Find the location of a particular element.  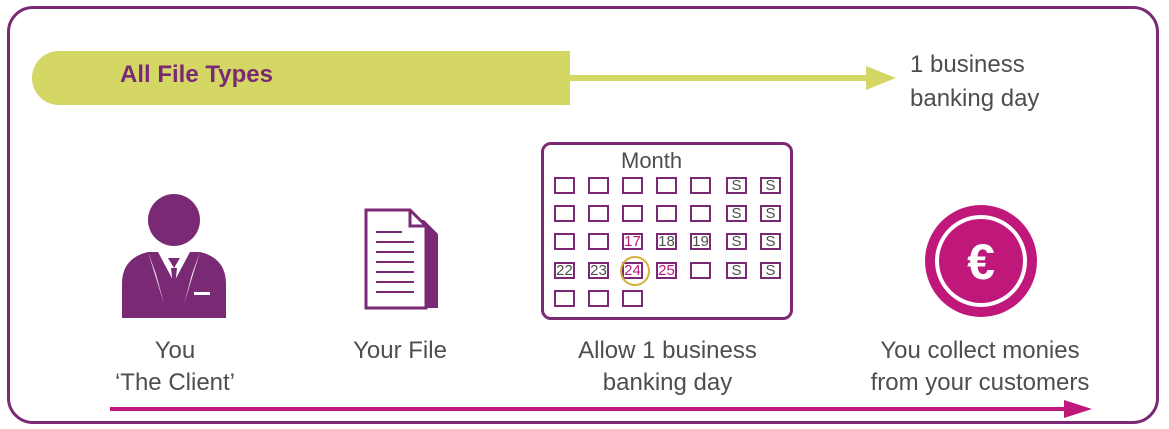

collect-caption-line2: from your customers is located at coordinates (980, 382).